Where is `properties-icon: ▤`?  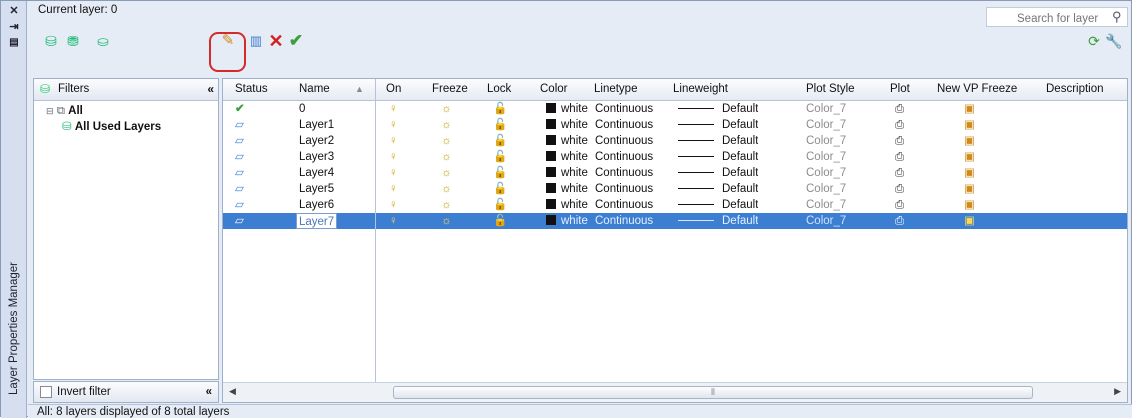
properties-icon: ▤ is located at coordinates (14, 43).